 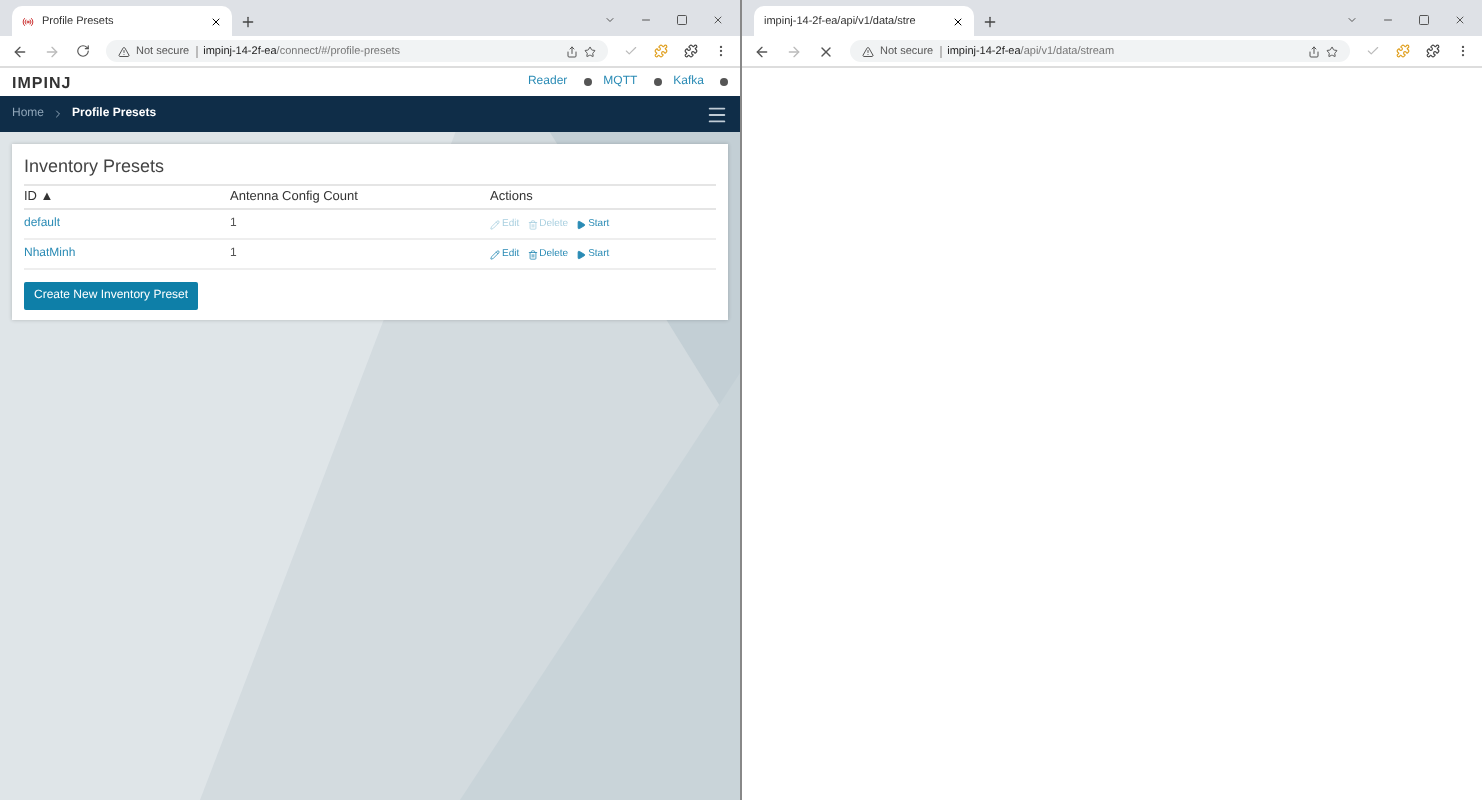 I want to click on card-title: Inventory Presets, so click(x=95, y=166).